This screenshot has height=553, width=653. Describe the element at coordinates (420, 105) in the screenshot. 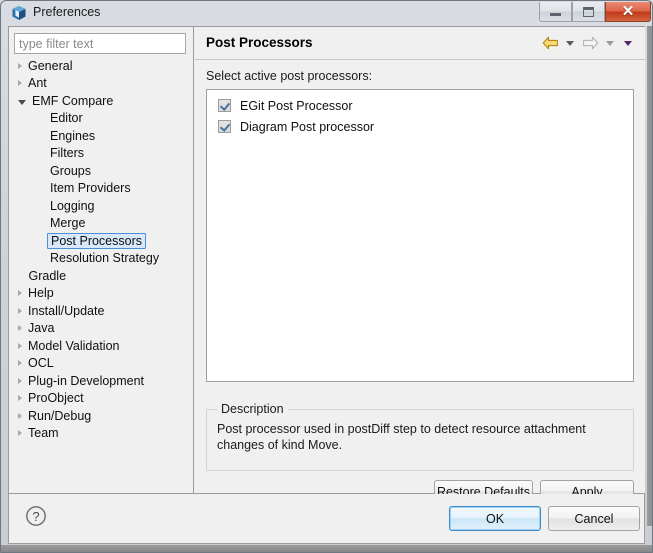

I see `list-item: EGit Post Processor` at that location.